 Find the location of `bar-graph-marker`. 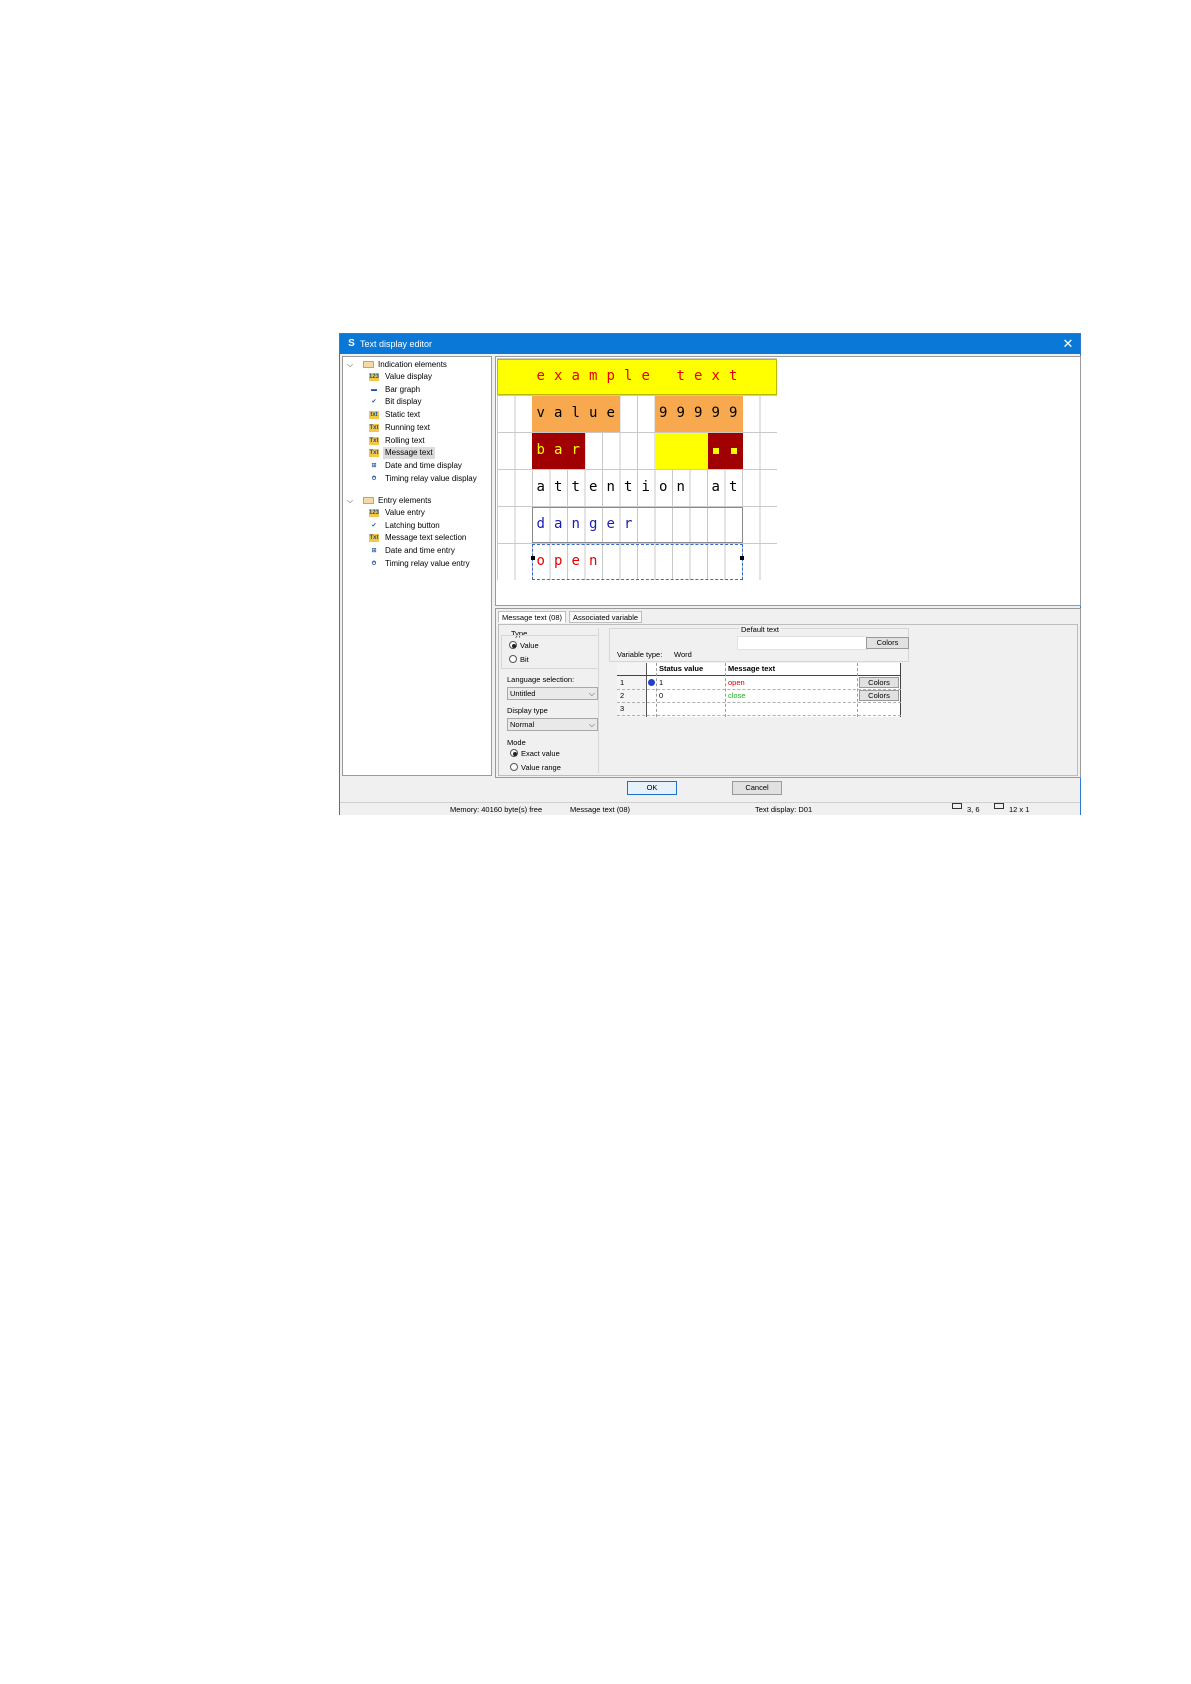

bar-graph-marker is located at coordinates (716, 451).